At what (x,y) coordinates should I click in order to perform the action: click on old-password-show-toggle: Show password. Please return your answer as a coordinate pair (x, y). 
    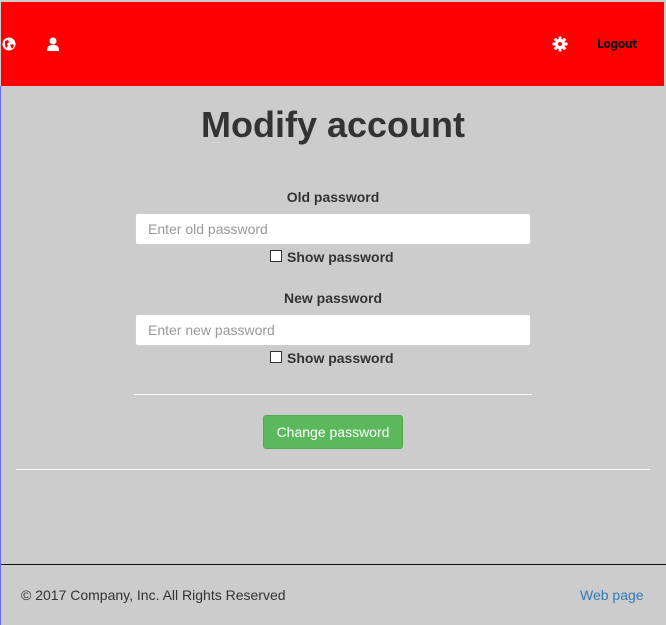
    Looking at the image, I should click on (332, 257).